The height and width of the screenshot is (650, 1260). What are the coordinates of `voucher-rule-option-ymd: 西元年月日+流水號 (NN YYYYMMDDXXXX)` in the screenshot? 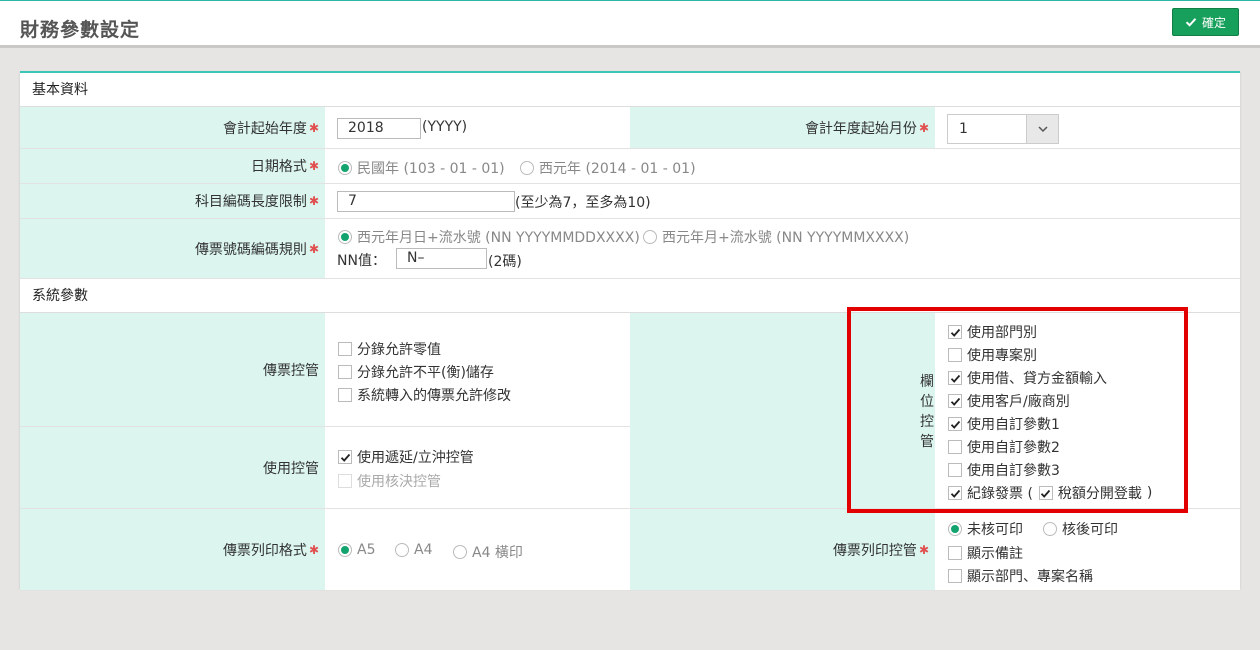 It's located at (489, 237).